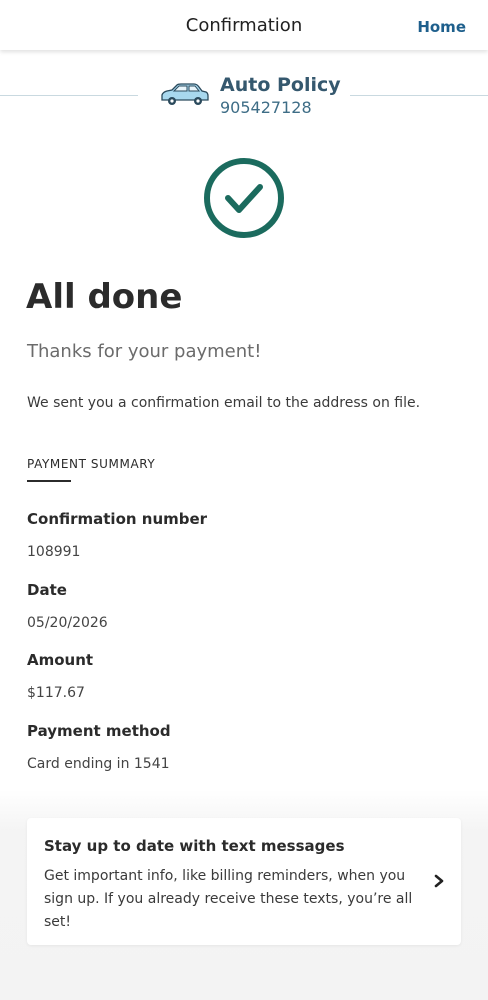  I want to click on policy-banner: Auto Policy 905427128, so click(244, 96).